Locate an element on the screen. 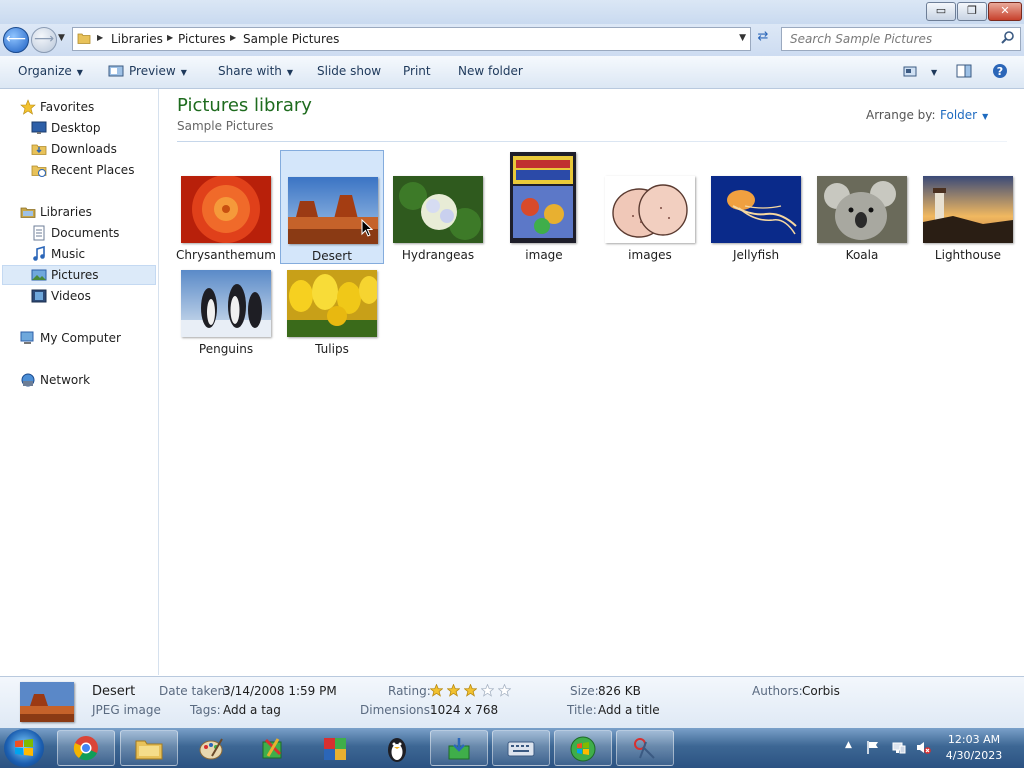  taskbar-app-penguin is located at coordinates (397, 748).